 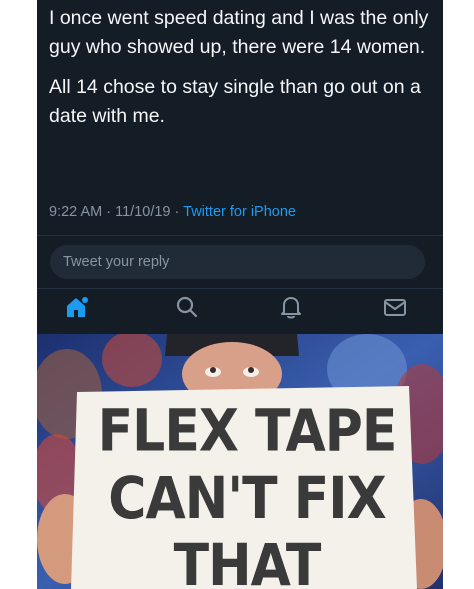 What do you see at coordinates (395, 307) in the screenshot?
I see `messages-icon` at bounding box center [395, 307].